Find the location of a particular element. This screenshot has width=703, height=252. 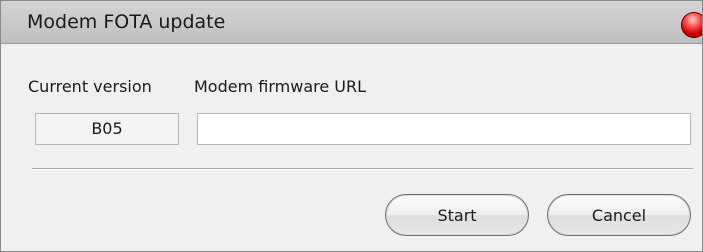

cancel-button: Cancel is located at coordinates (619, 215).